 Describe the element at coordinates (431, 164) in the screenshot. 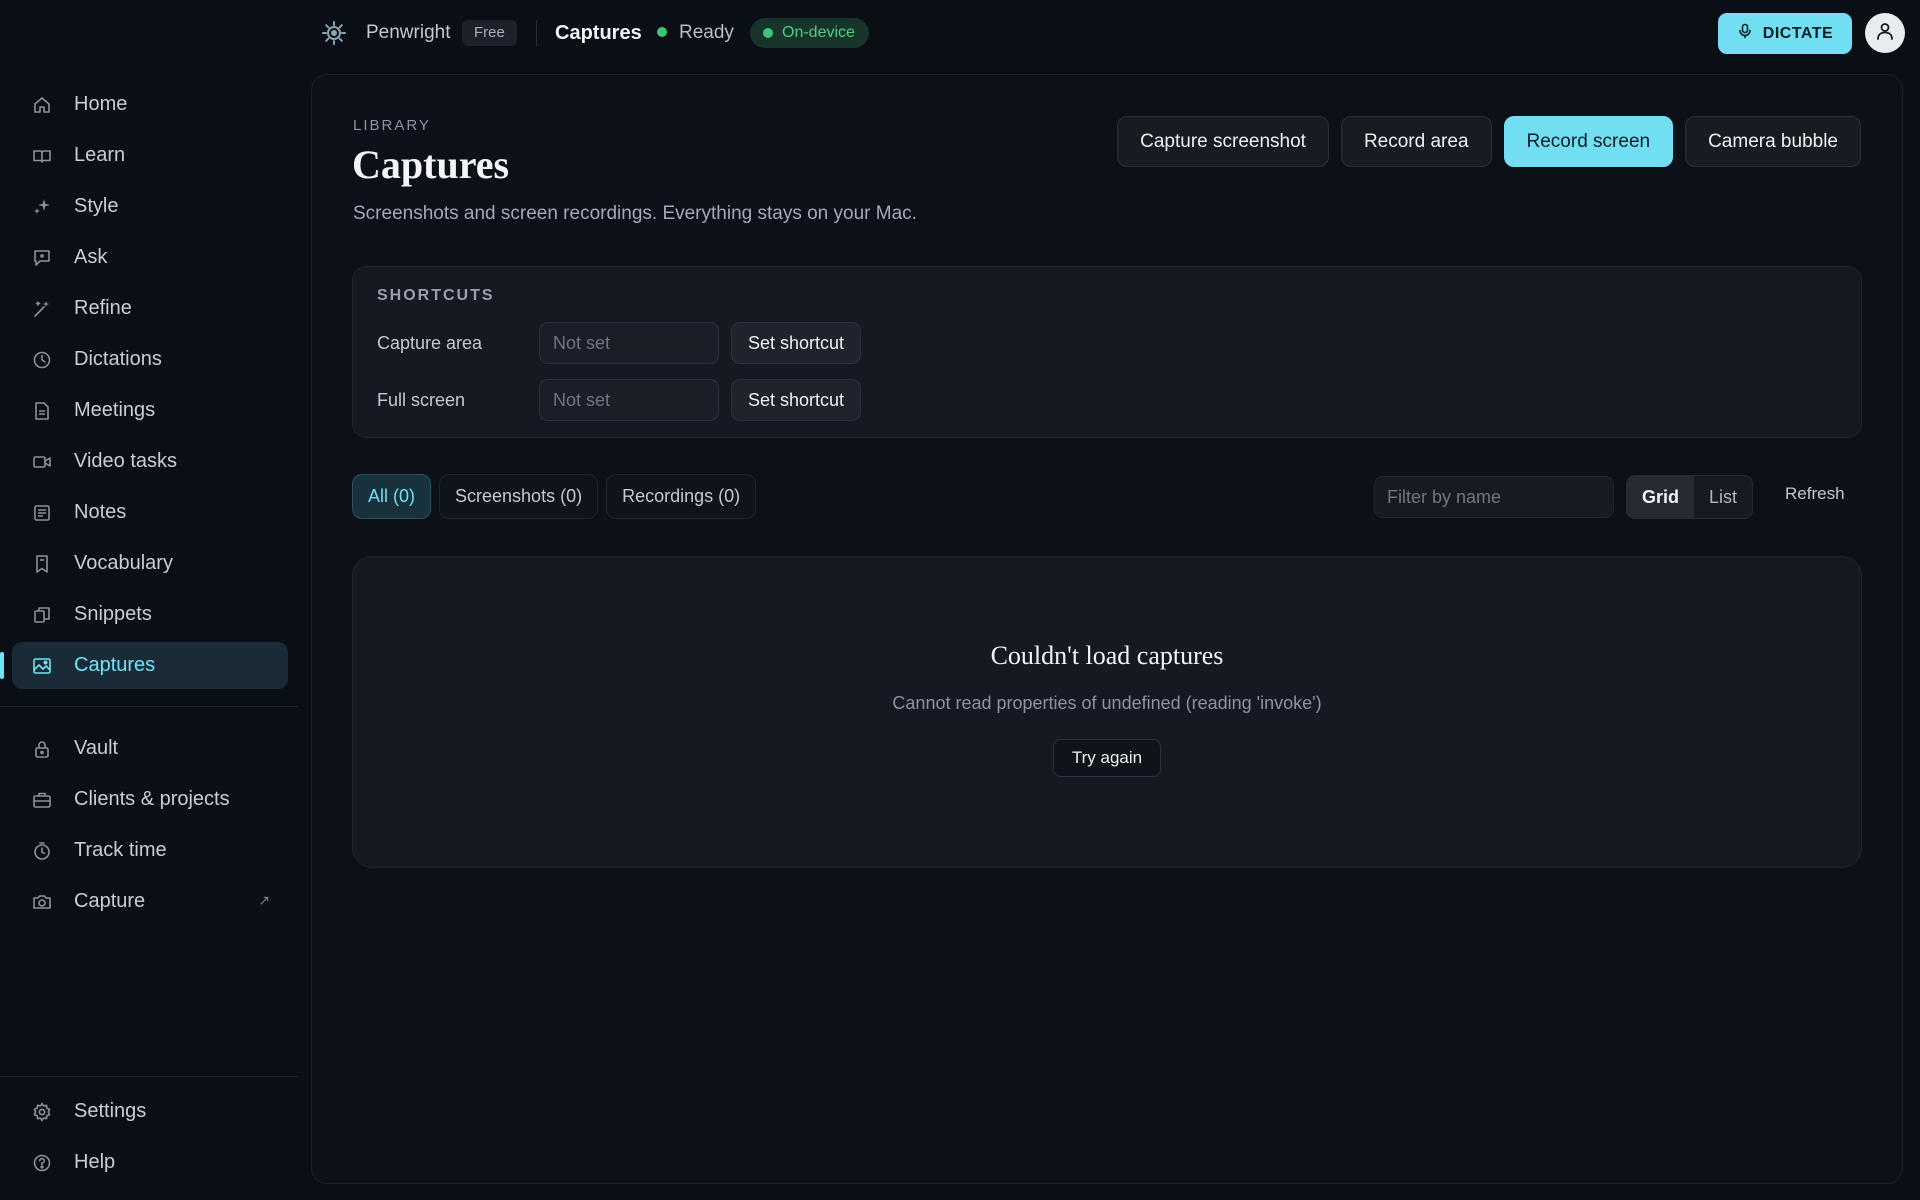

I see `page-title: Captures` at that location.